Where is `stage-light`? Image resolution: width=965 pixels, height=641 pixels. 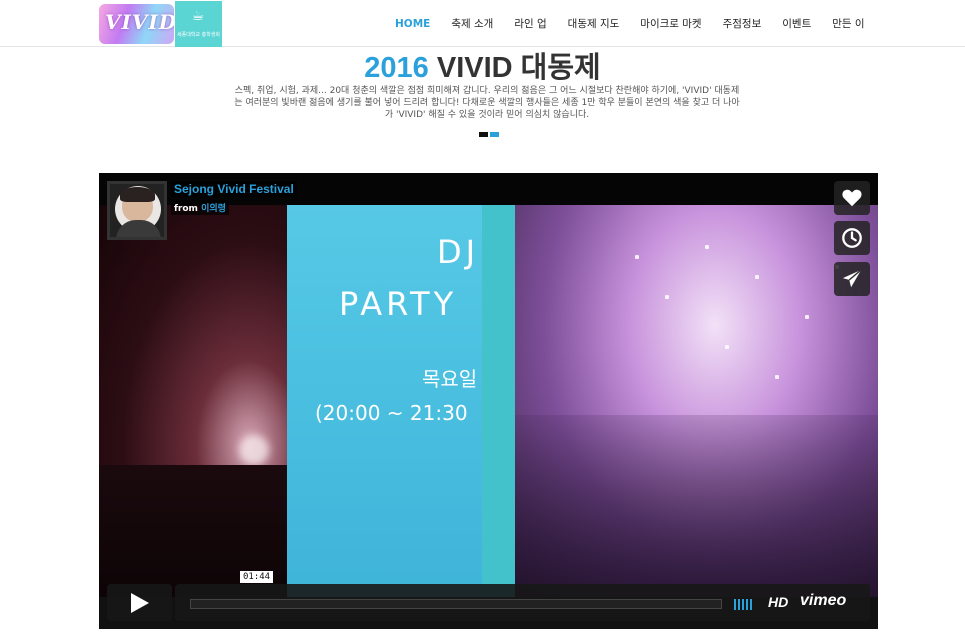
stage-light is located at coordinates (254, 450).